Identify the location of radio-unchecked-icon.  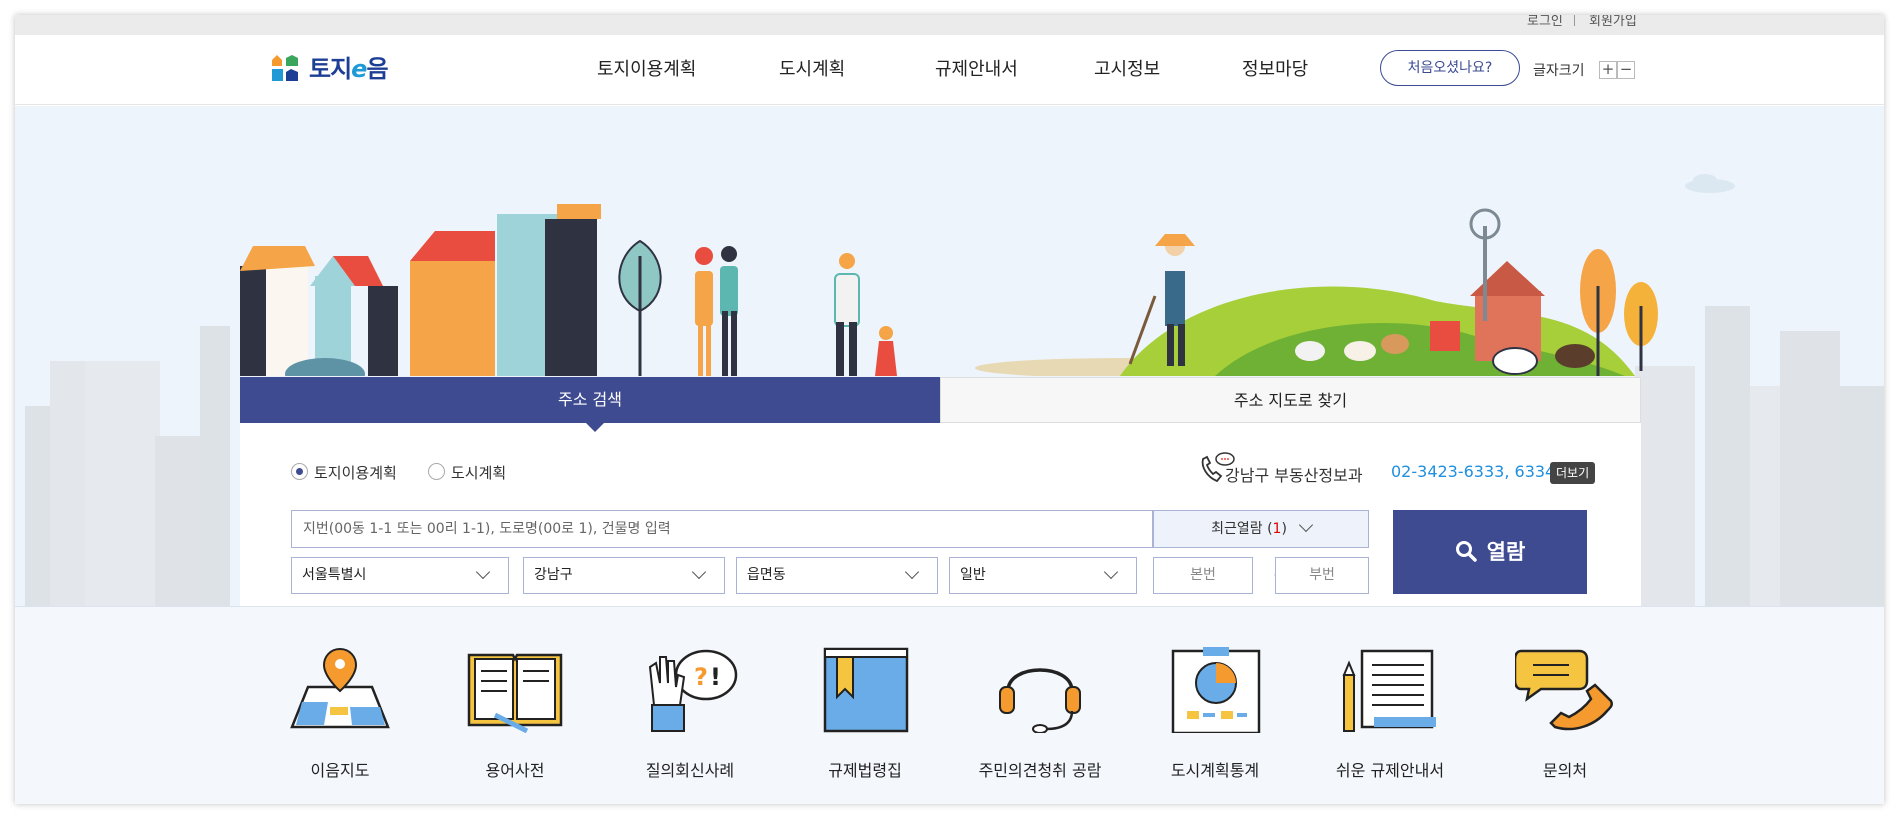
(436, 471).